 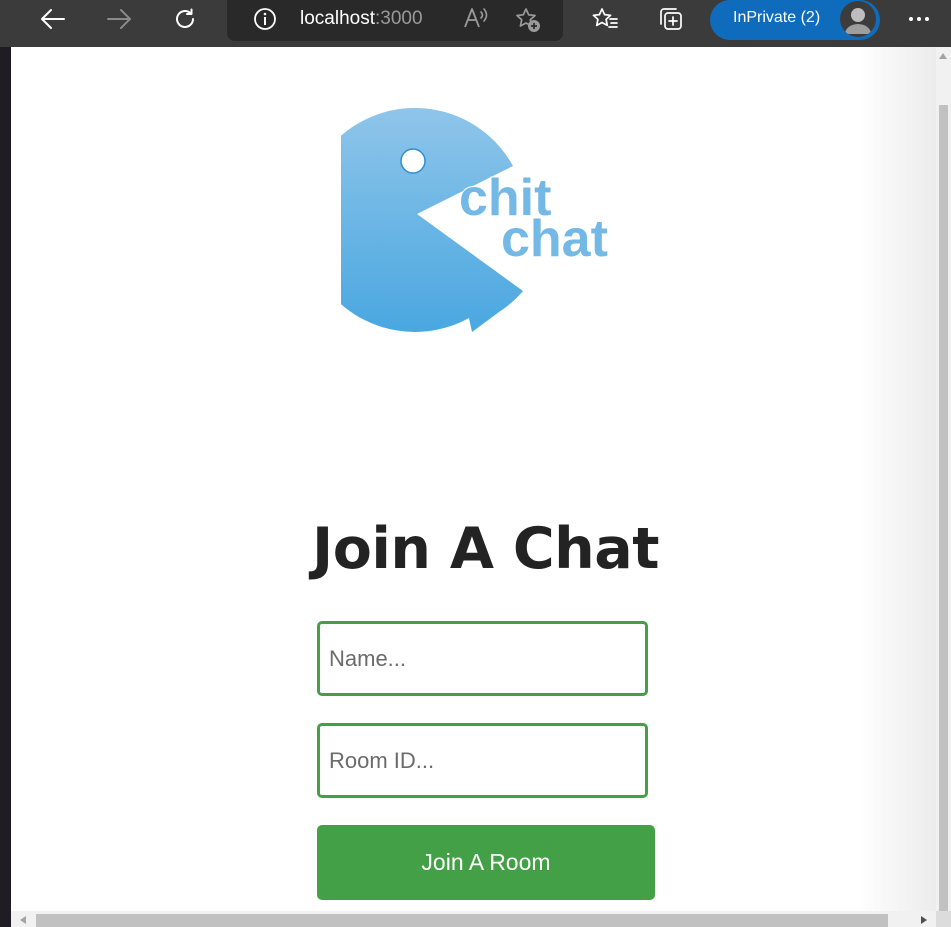 I want to click on horizontal-scrollbar, so click(x=473, y=919).